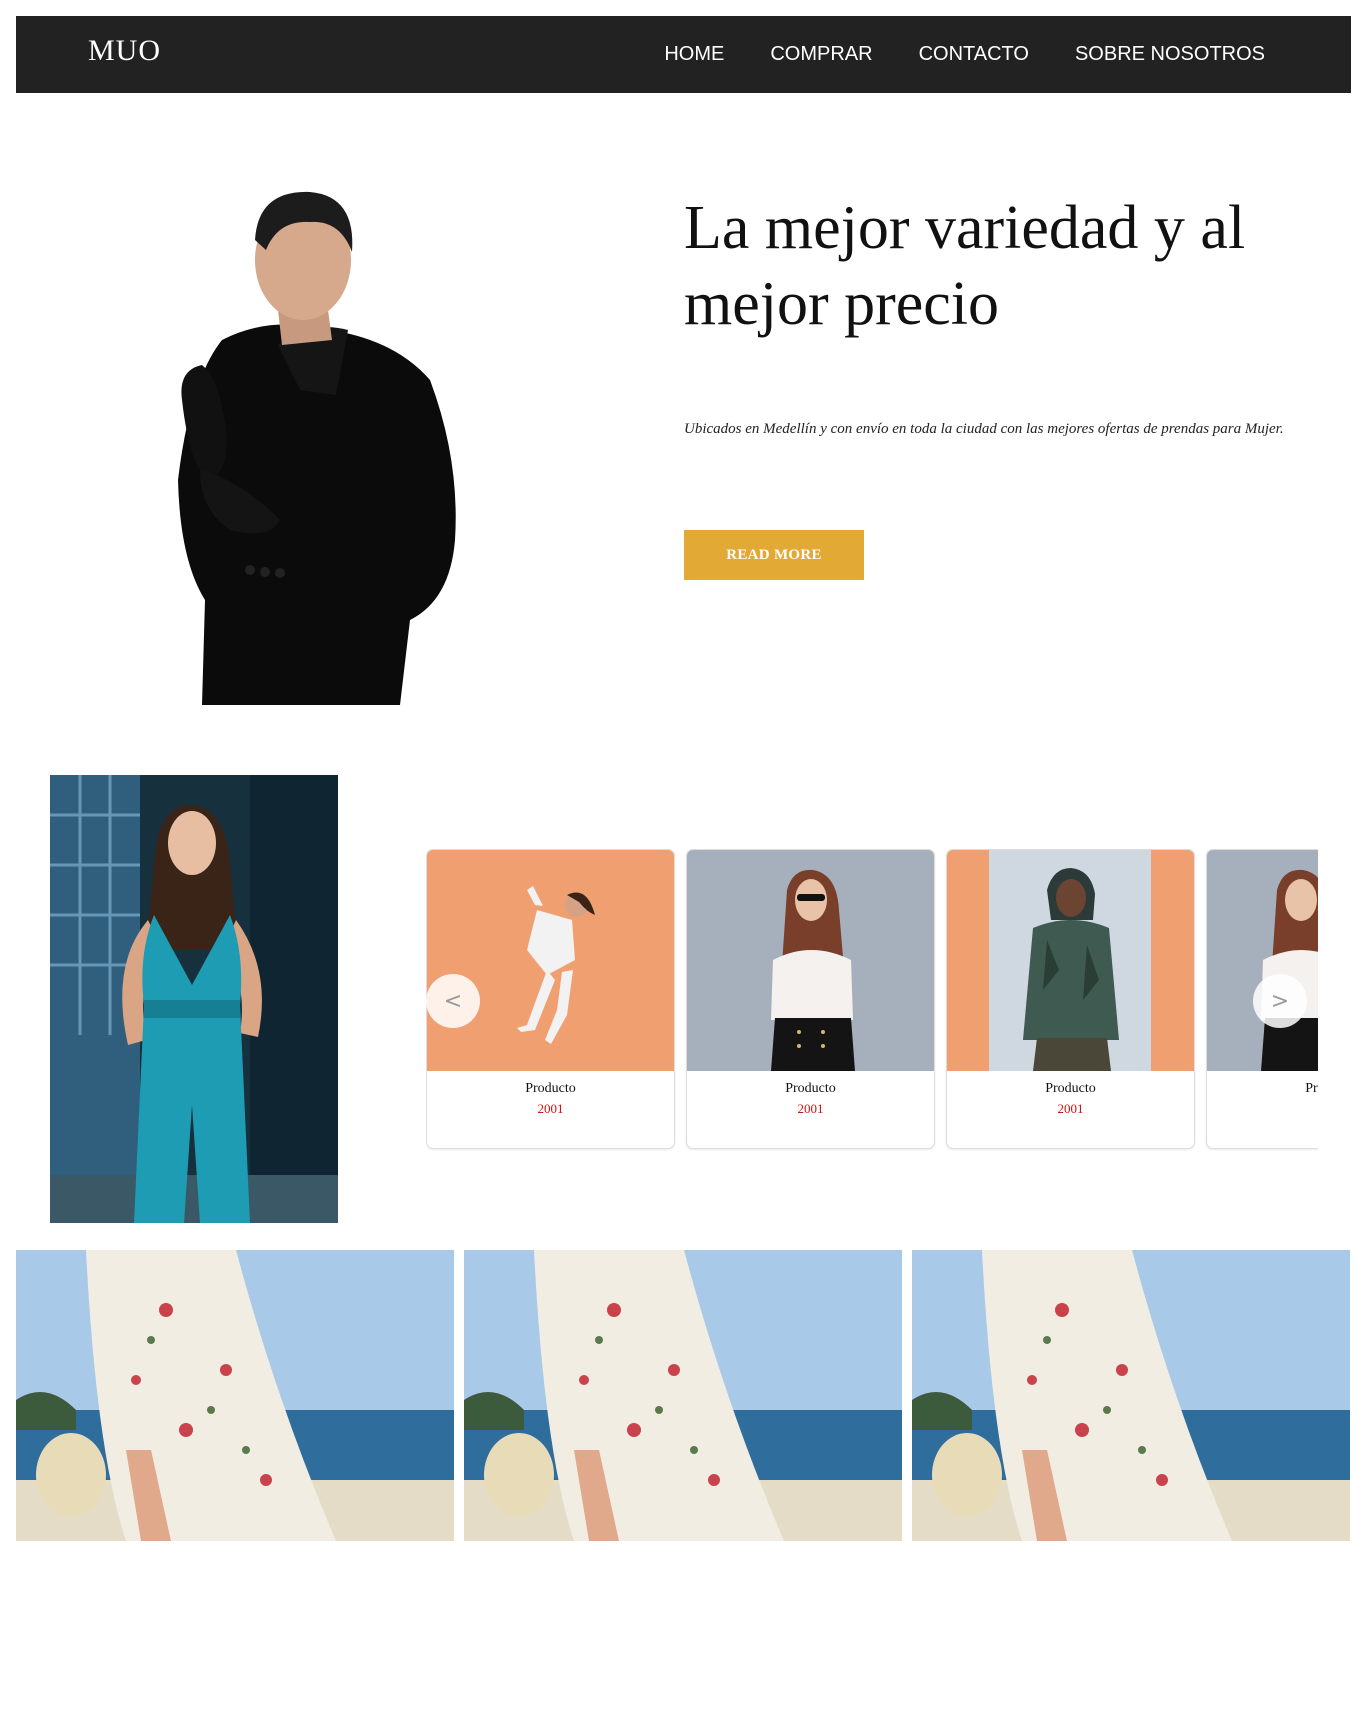 This screenshot has width=1366, height=1716. Describe the element at coordinates (124, 51) in the screenshot. I see `logo: MUO` at that location.